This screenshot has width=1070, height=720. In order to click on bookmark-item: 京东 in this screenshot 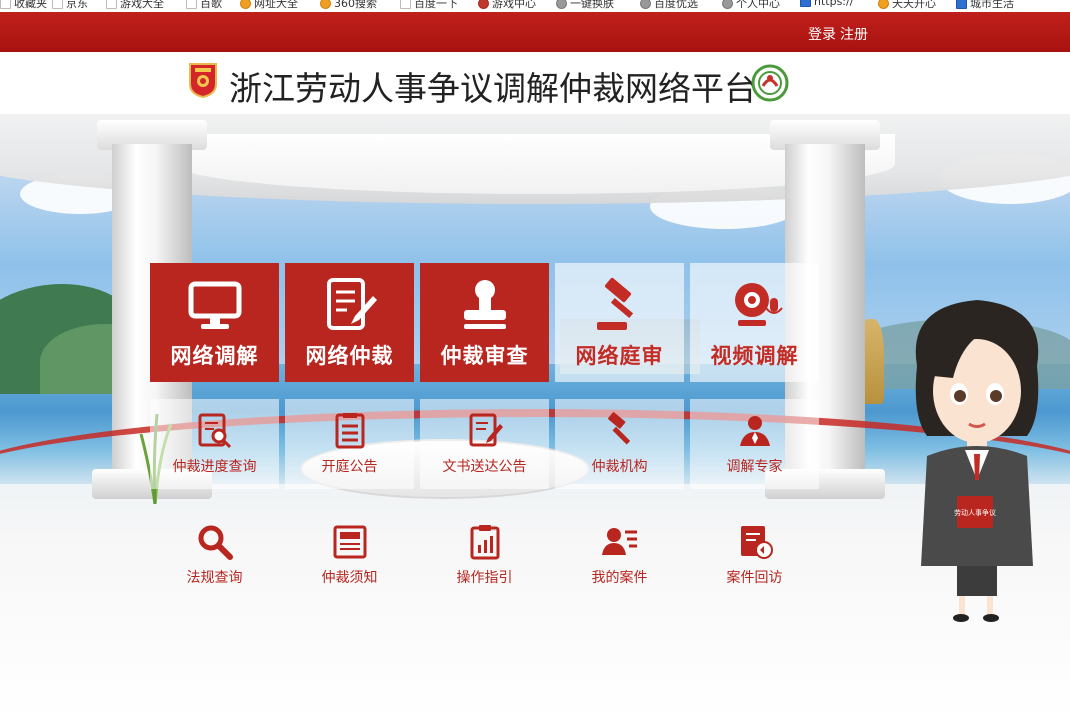, I will do `click(70, 5)`.